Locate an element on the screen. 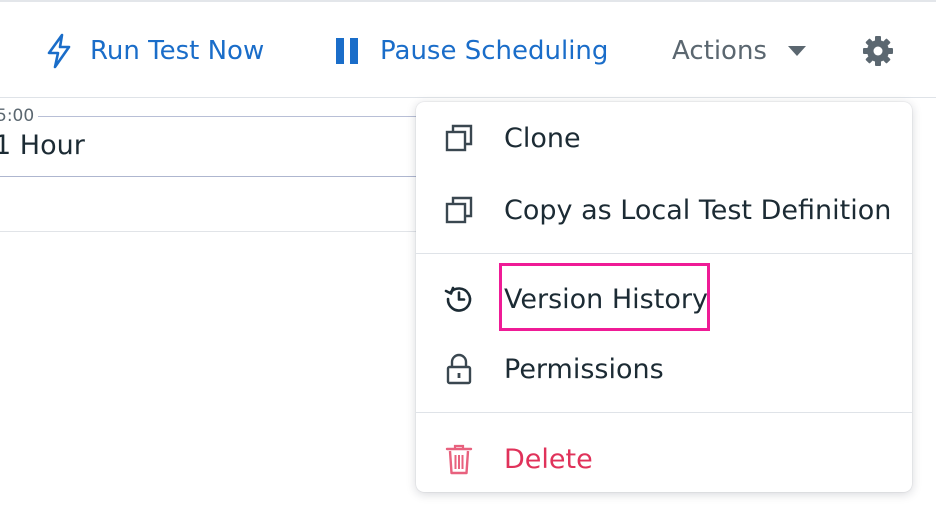  actions-dropdown-button: Actions is located at coordinates (739, 51).